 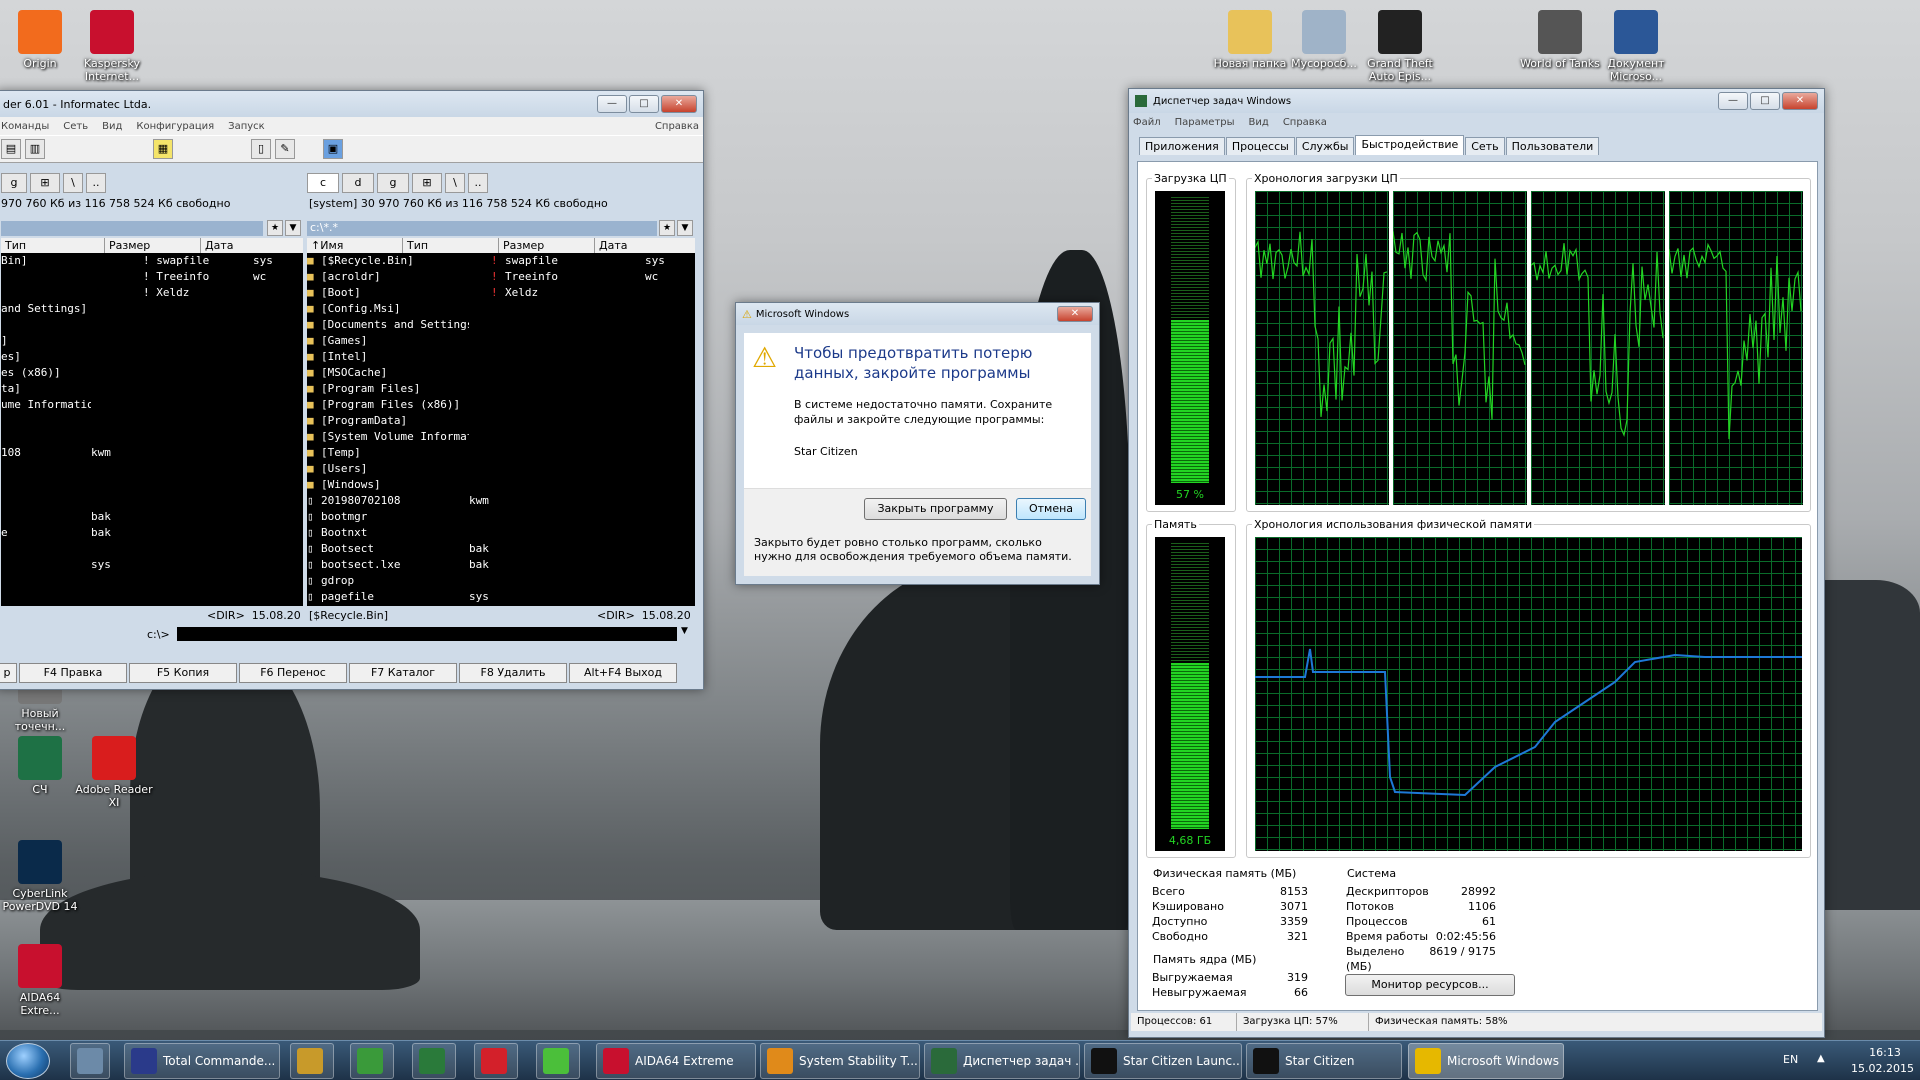 I want to click on command-line-input, so click(x=427, y=634).